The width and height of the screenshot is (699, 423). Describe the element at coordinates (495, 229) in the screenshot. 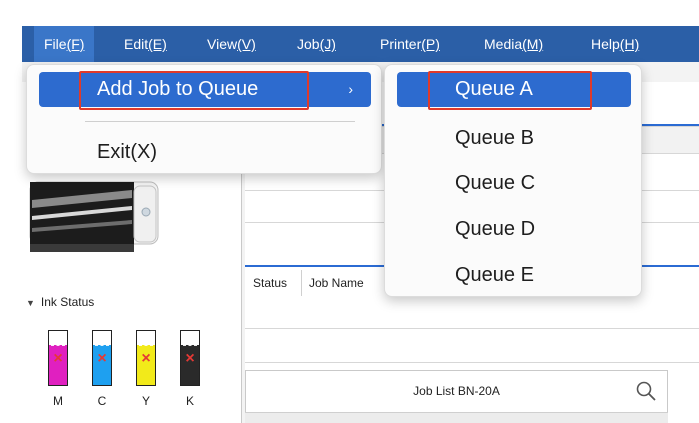

I see `queue-d-label: Queue D` at that location.